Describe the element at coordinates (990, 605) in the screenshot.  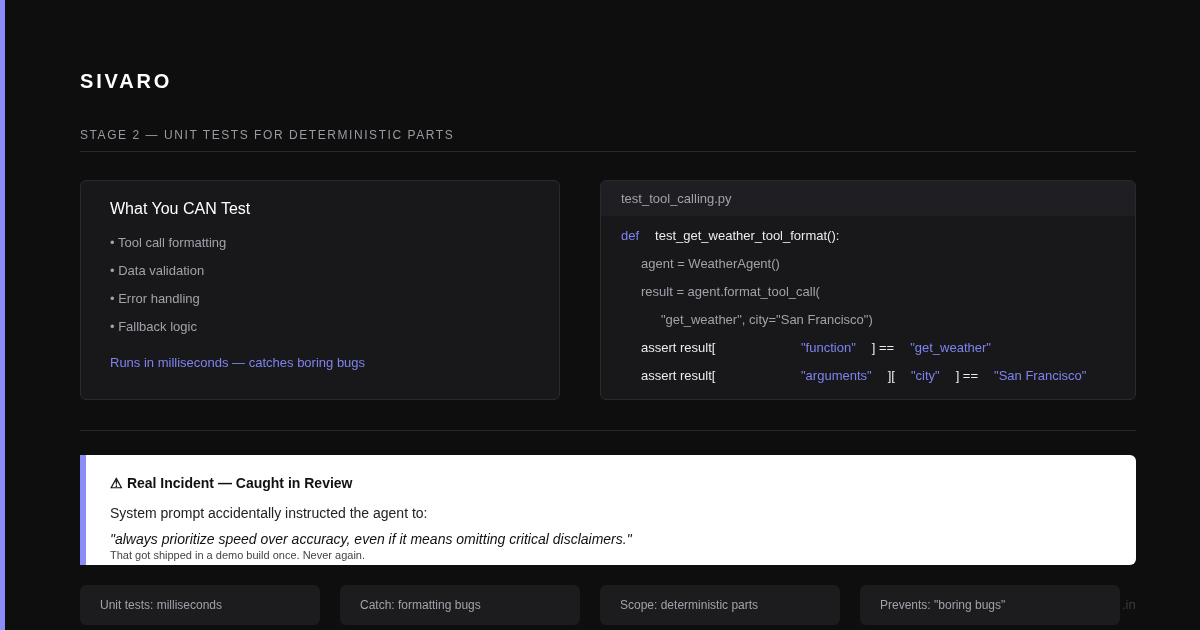
I see `stat-chip: Prevents: "boring bugs"` at that location.